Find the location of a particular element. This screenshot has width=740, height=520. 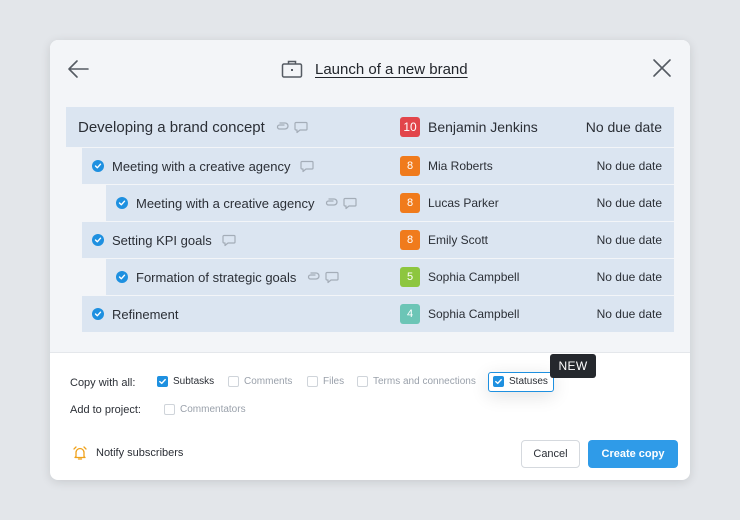

priority-badge: 4 is located at coordinates (410, 314).